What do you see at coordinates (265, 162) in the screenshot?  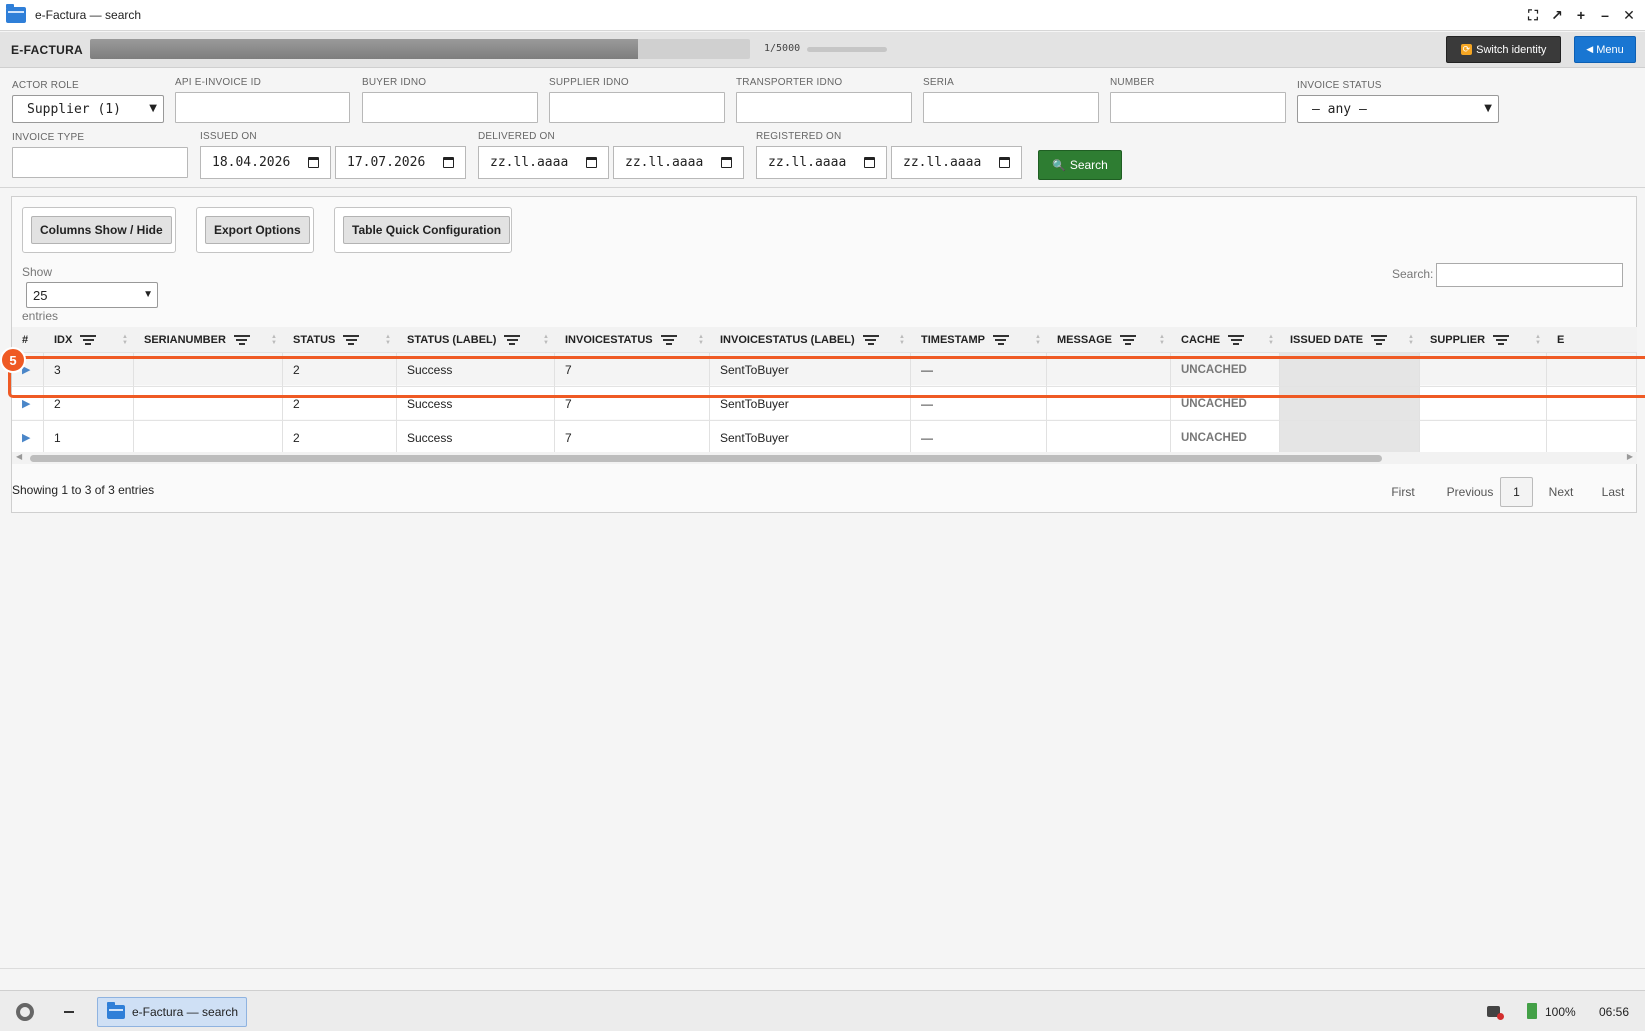 I see `issued-from-date: 18.04.2026` at bounding box center [265, 162].